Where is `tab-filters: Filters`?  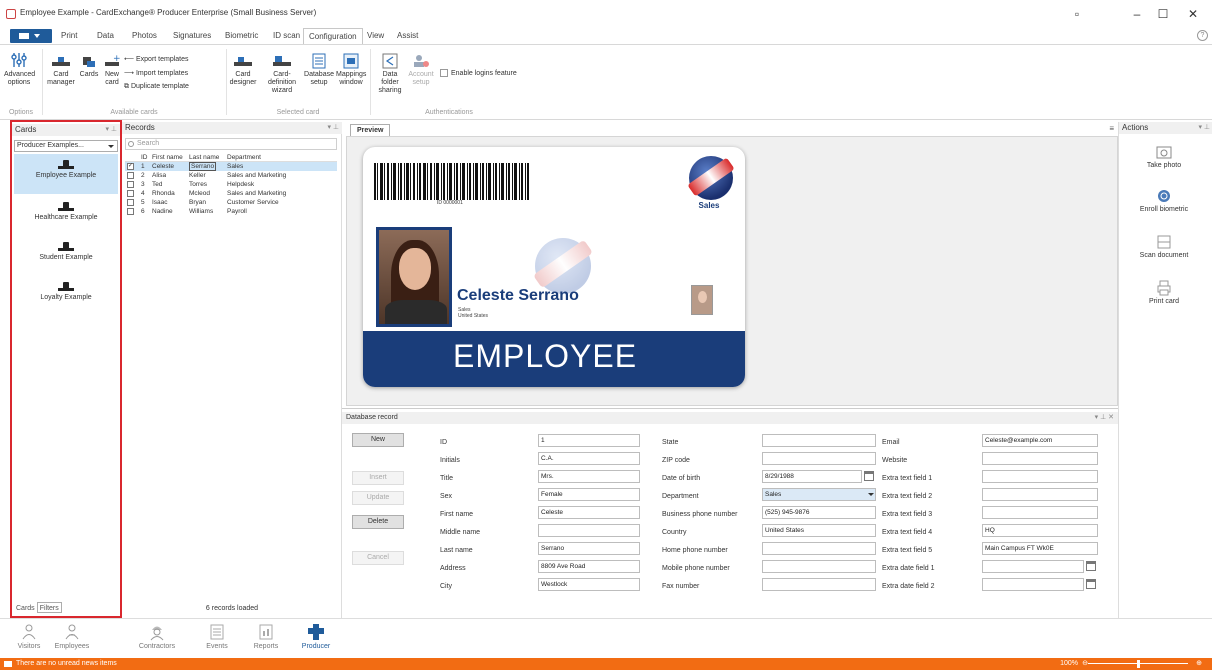
tab-filters: Filters is located at coordinates (49, 607).